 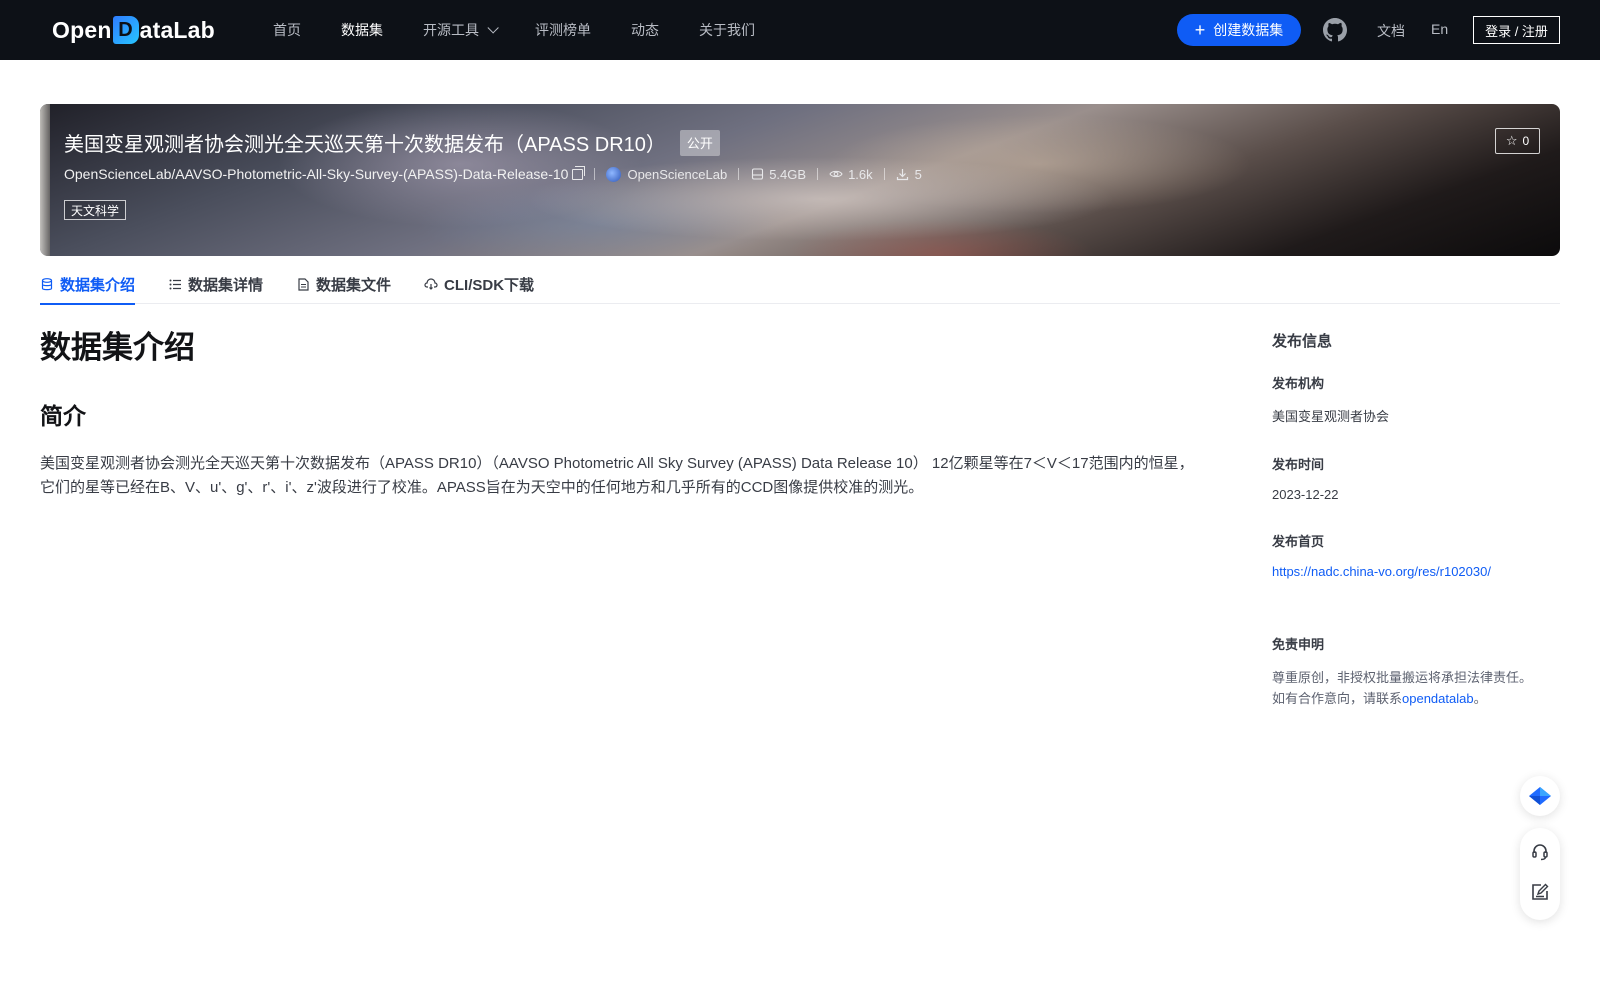 I want to click on banner-edge-decoration, so click(x=45, y=180).